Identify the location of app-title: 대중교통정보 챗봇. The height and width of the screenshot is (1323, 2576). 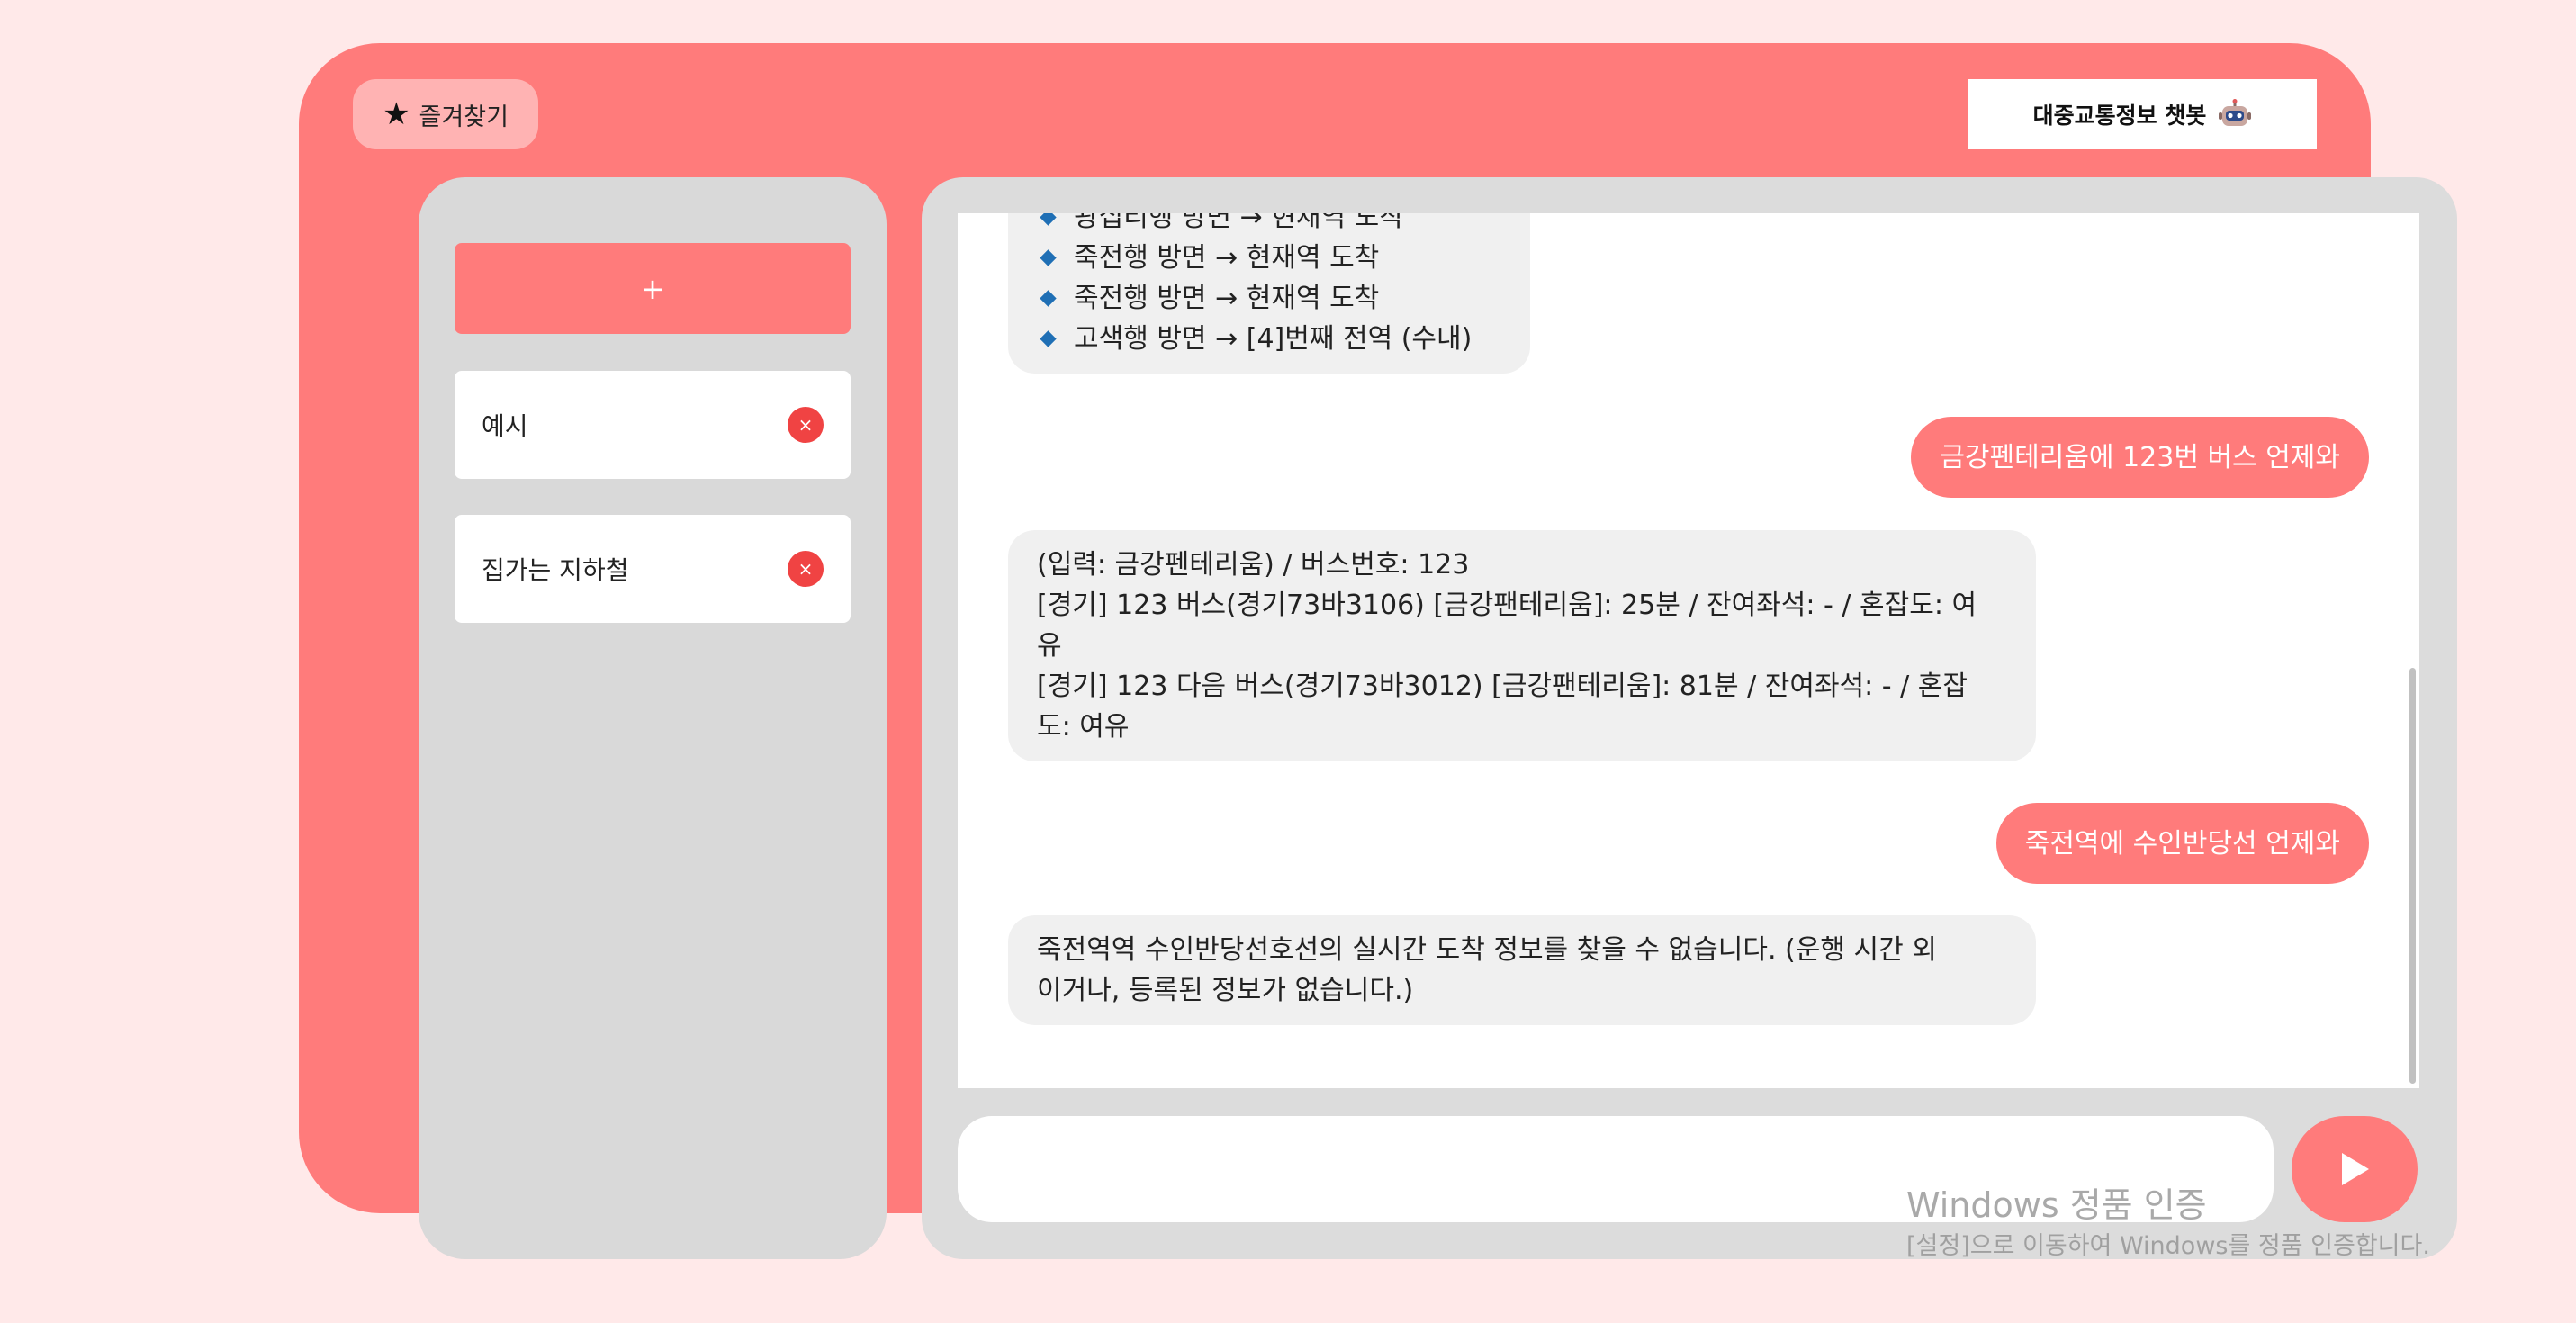
(2119, 116).